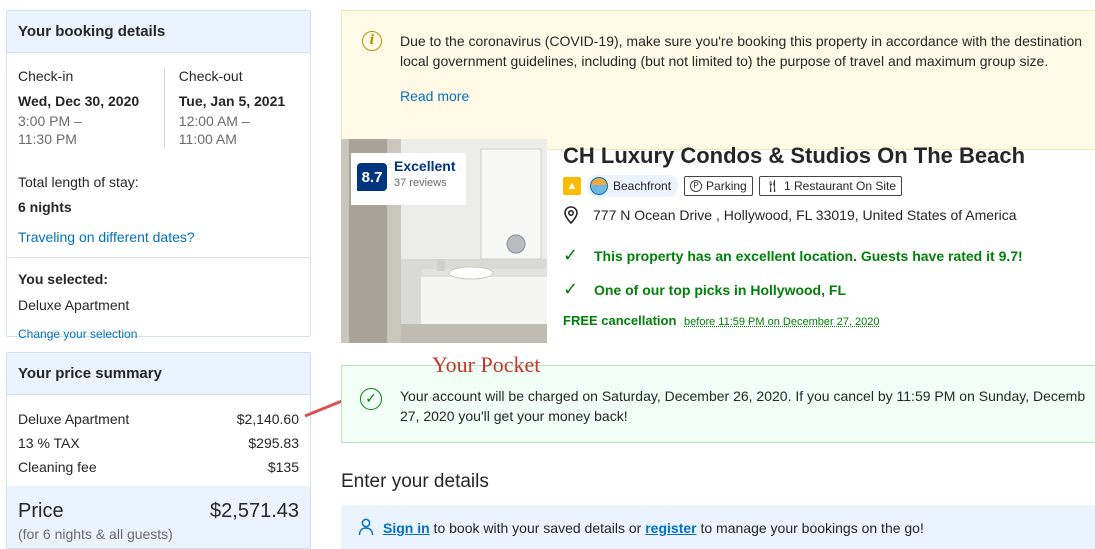 The image size is (1095, 549). Describe the element at coordinates (46, 76) in the screenshot. I see `checkin-label: Check-in` at that location.